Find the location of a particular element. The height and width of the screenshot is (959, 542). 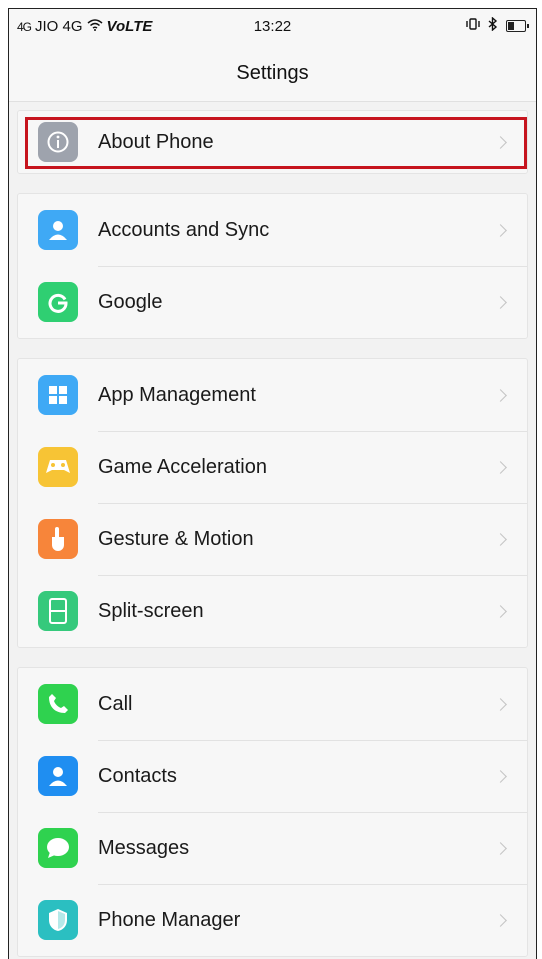

settings-group: Accounts and Sync Google is located at coordinates (272, 266).